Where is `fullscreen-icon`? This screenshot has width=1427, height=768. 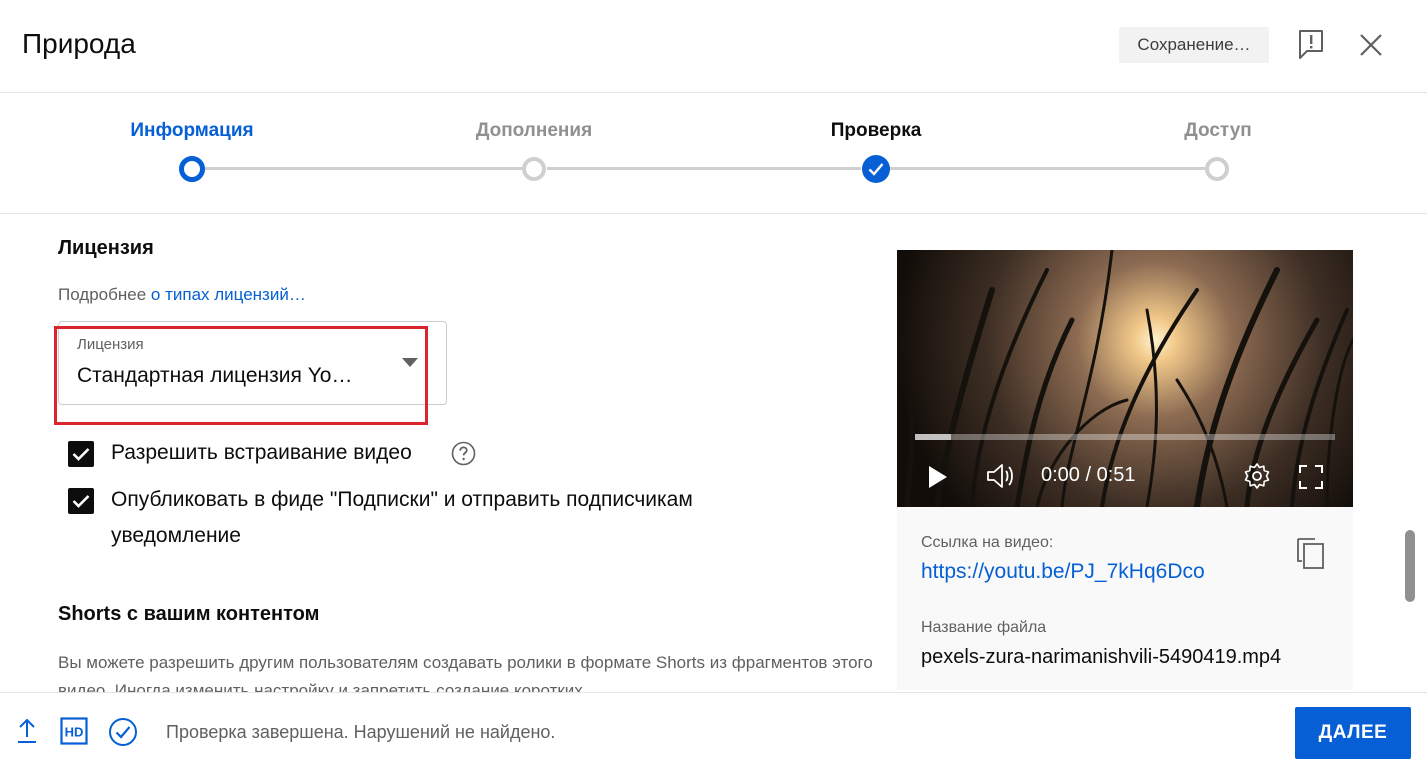
fullscreen-icon is located at coordinates (1311, 477).